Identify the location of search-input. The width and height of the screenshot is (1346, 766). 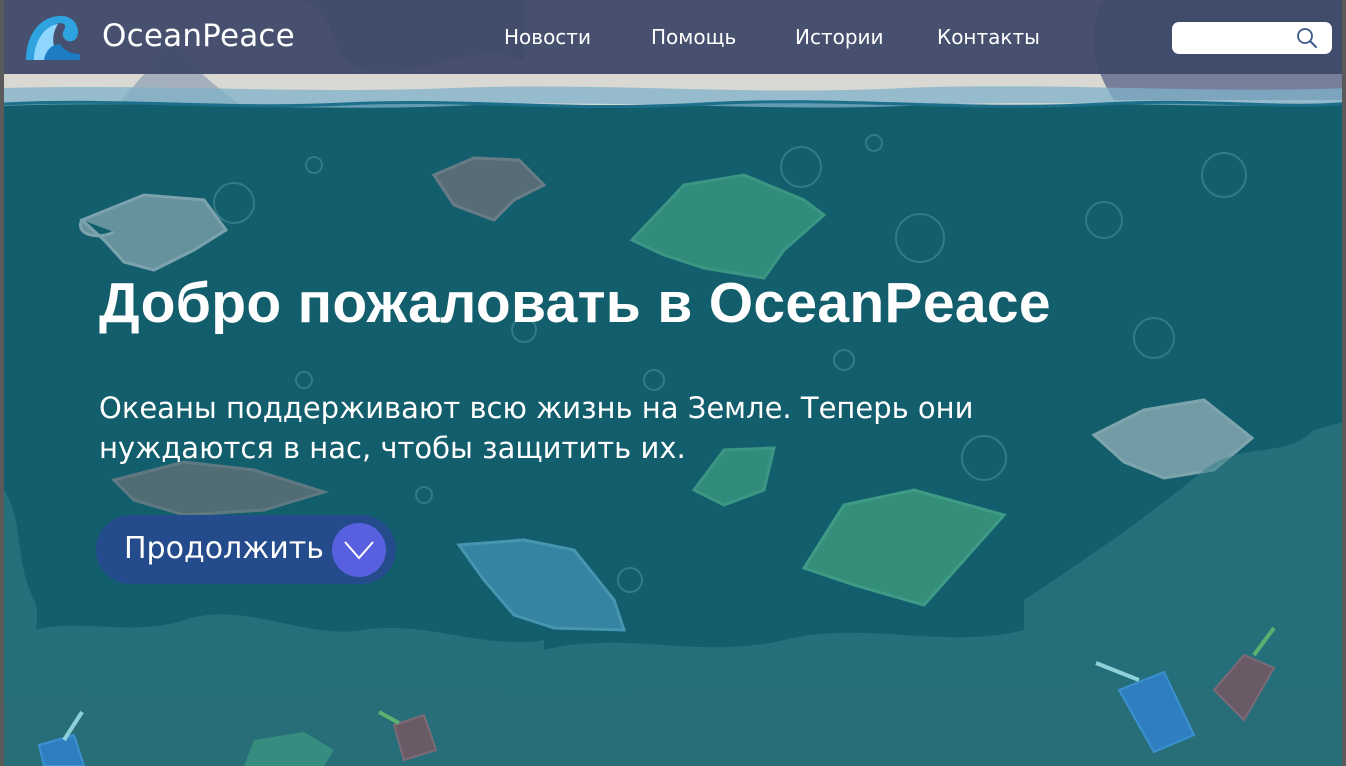
(1236, 38).